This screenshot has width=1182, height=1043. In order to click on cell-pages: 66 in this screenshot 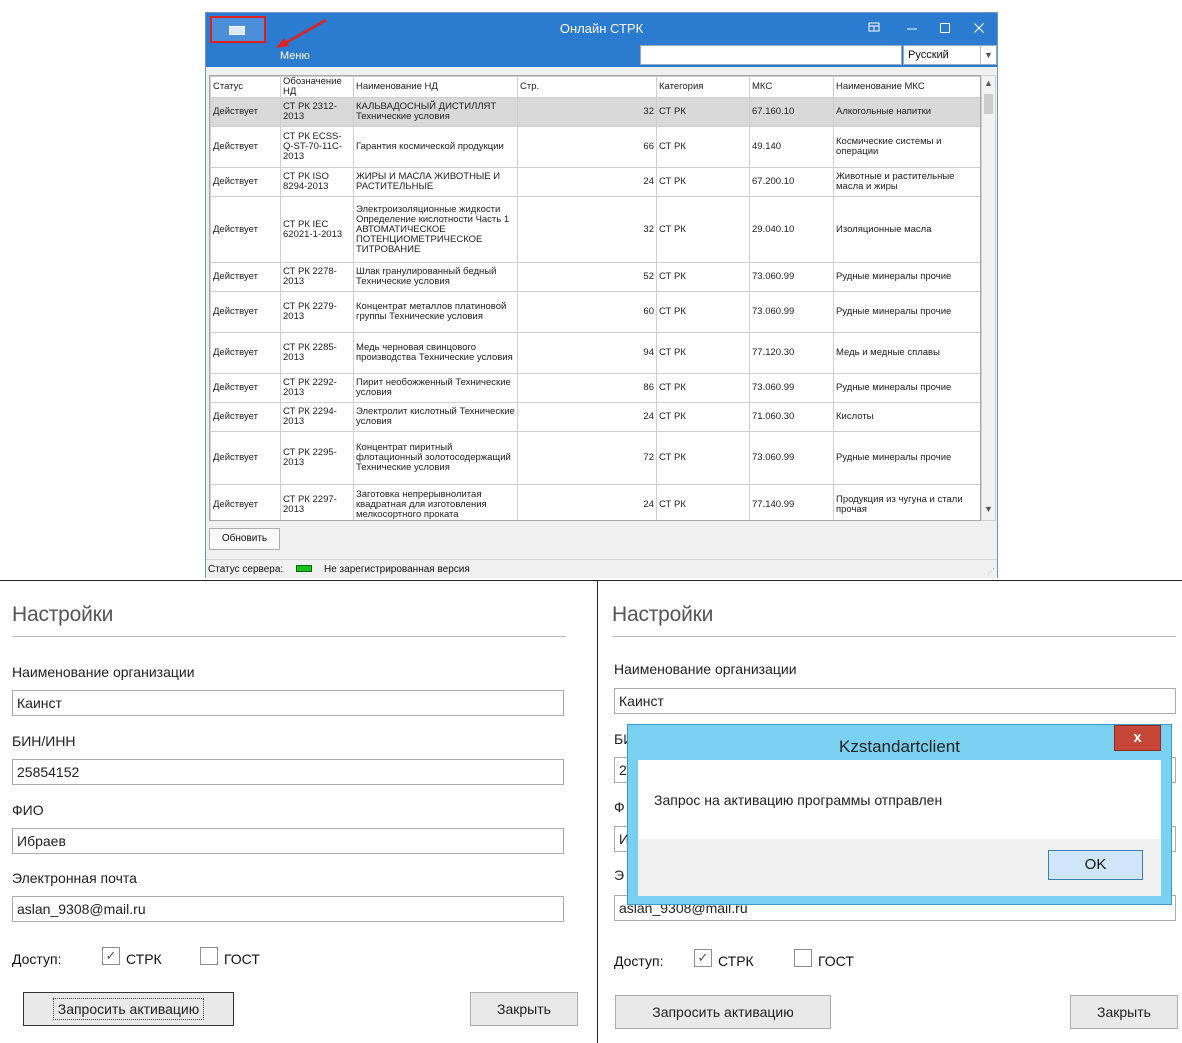, I will do `click(587, 147)`.